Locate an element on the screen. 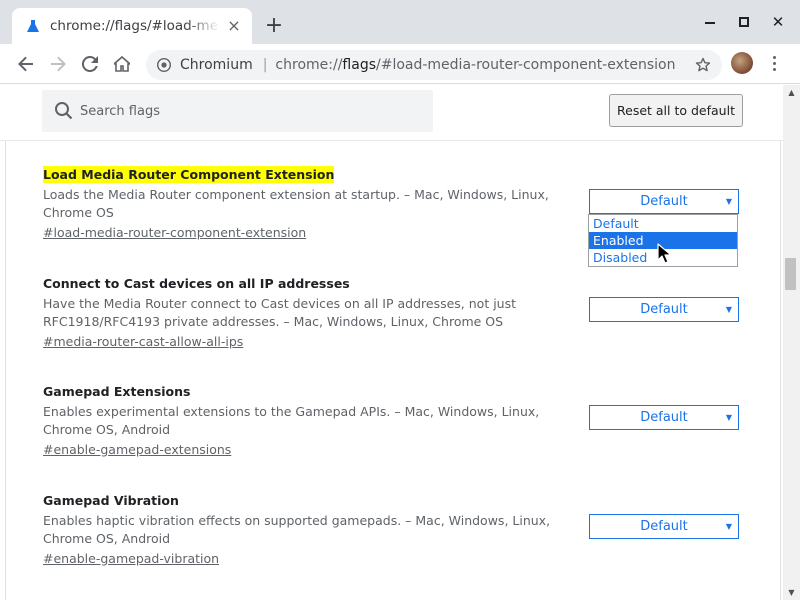 The image size is (800, 600). maximize-icon is located at coordinates (744, 22).